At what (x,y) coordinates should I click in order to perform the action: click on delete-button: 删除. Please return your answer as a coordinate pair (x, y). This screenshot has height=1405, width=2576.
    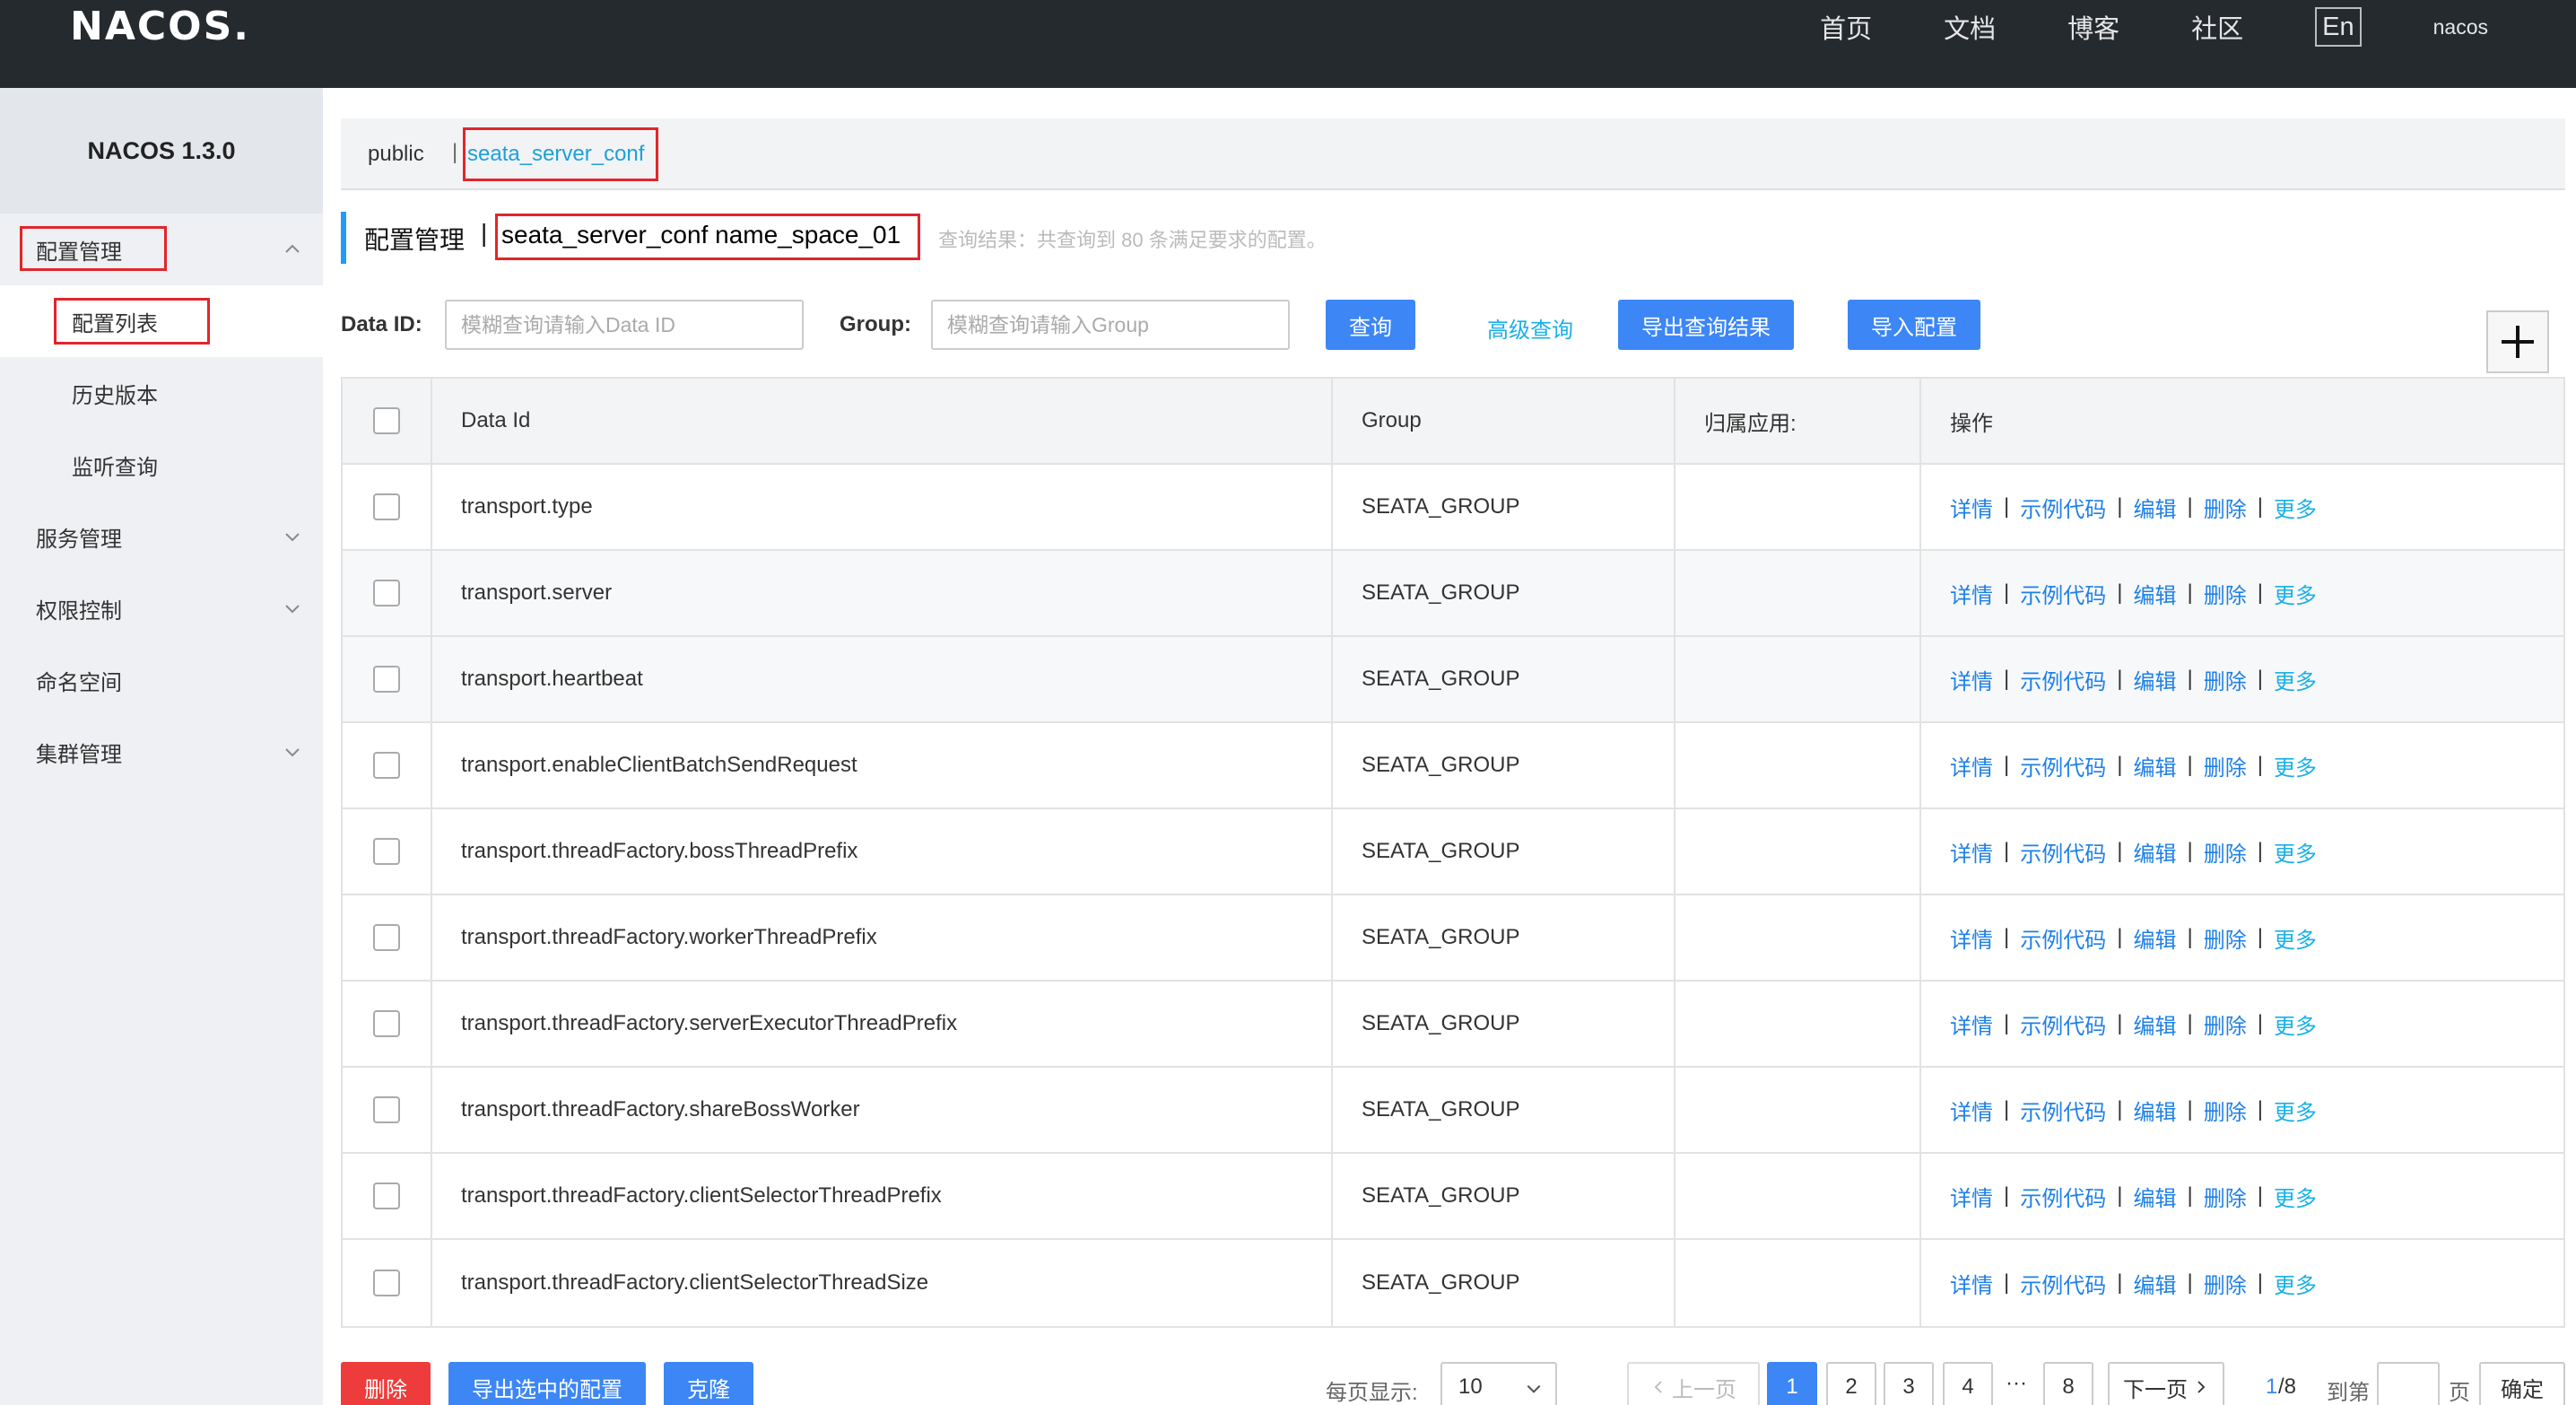
    Looking at the image, I should click on (386, 1383).